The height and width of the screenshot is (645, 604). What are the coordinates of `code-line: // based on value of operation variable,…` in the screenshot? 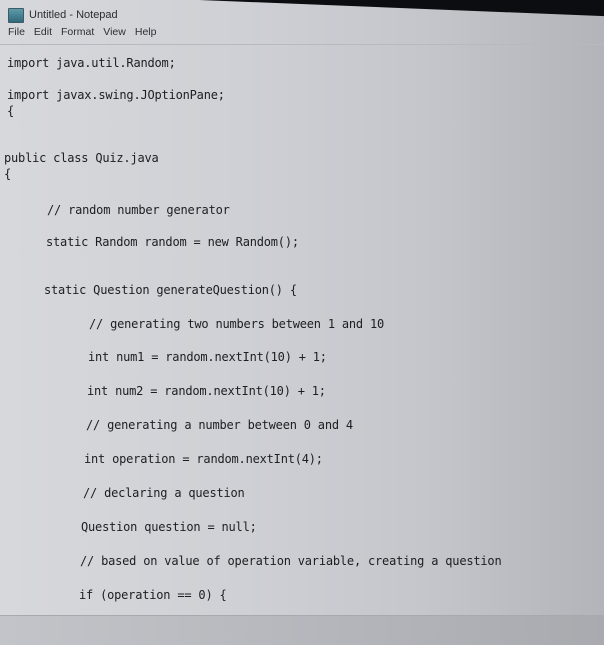 It's located at (291, 561).